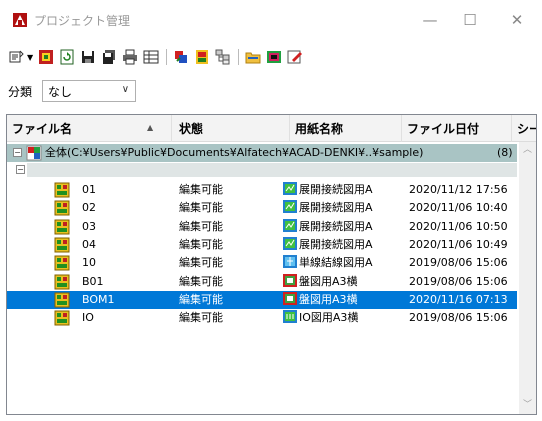  Describe the element at coordinates (88, 57) in the screenshot. I see `save-icon` at that location.